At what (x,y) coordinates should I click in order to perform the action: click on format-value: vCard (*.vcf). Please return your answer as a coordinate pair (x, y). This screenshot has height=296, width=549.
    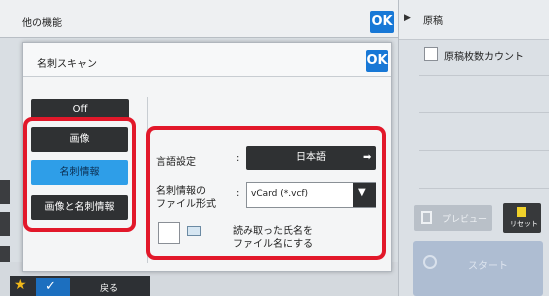
    Looking at the image, I should click on (280, 194).